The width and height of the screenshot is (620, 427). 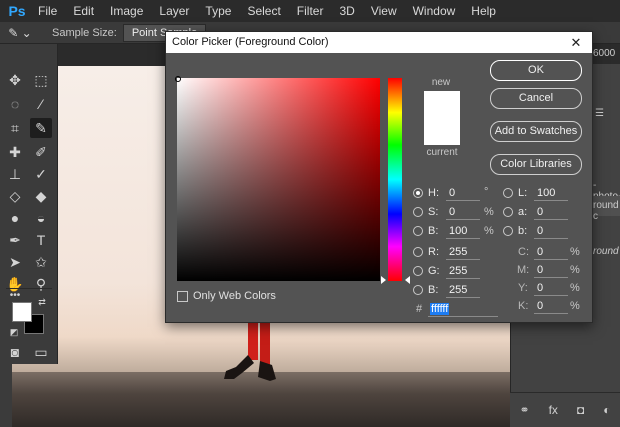 I want to click on add-mask-icon: ◘, so click(x=580, y=410).